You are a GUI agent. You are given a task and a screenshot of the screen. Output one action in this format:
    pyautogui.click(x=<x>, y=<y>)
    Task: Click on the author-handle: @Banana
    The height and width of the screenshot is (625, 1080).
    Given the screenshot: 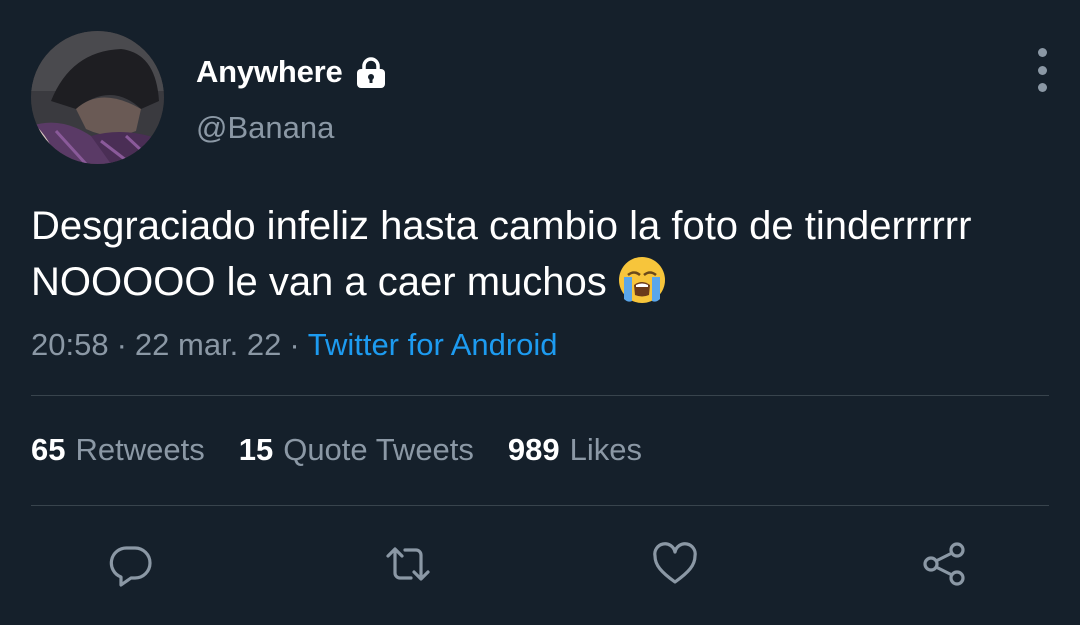 What is the action you would take?
    pyautogui.click(x=265, y=128)
    